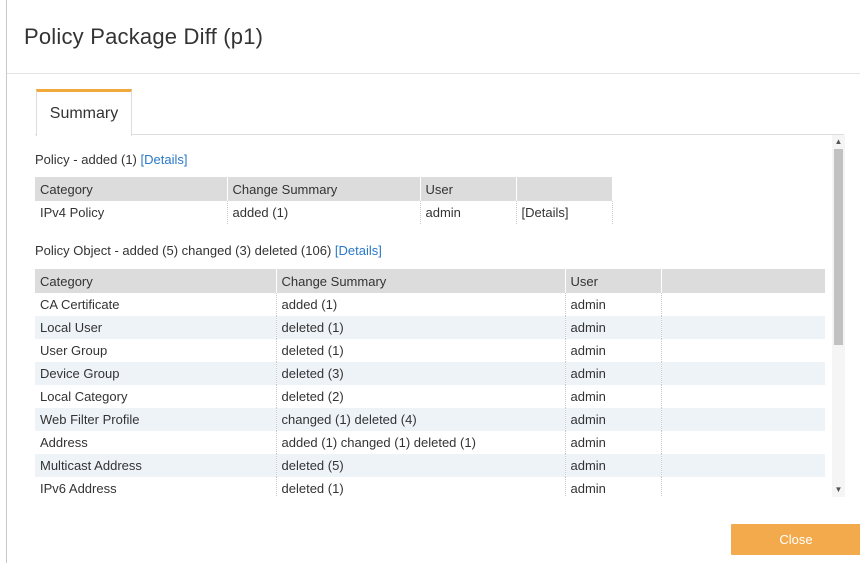 The image size is (860, 563). I want to click on dialog-header: Policy Package Diff (p1), so click(433, 37).